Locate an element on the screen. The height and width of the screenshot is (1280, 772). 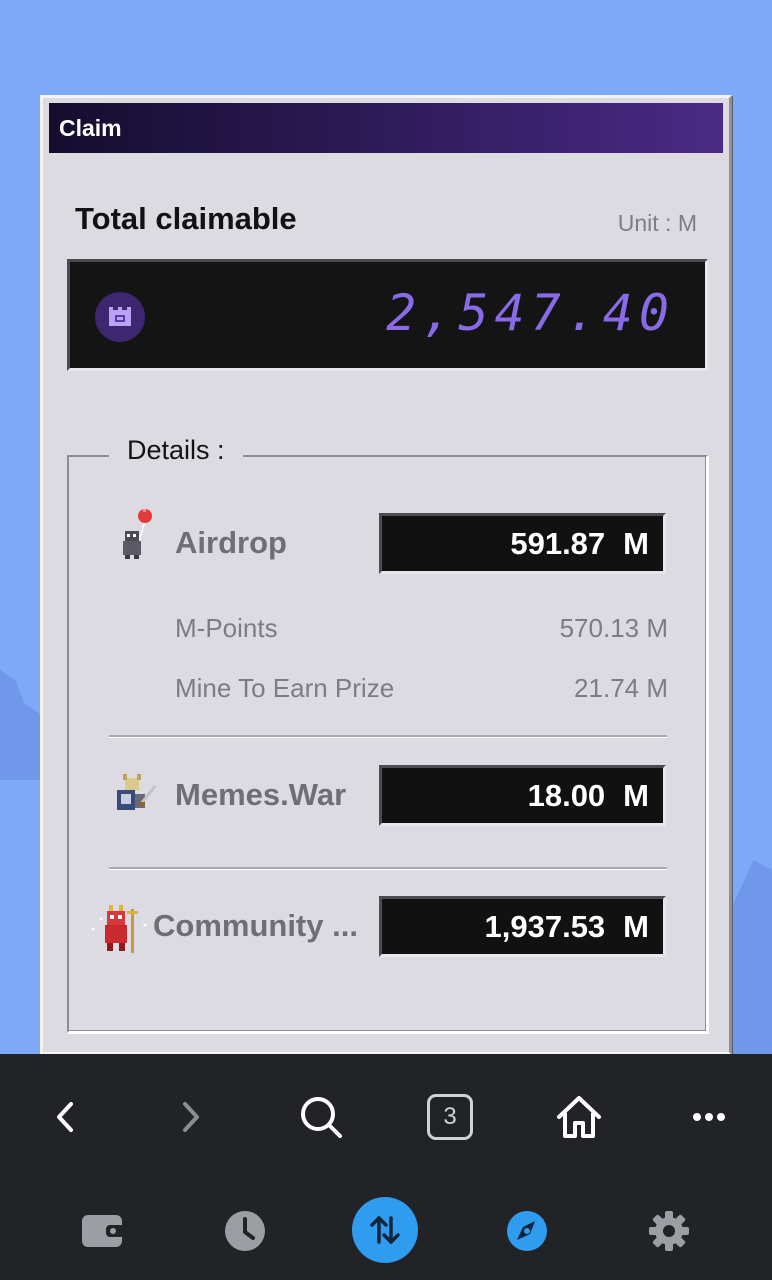
total-claimable-display: 2,547.40 is located at coordinates (387, 315).